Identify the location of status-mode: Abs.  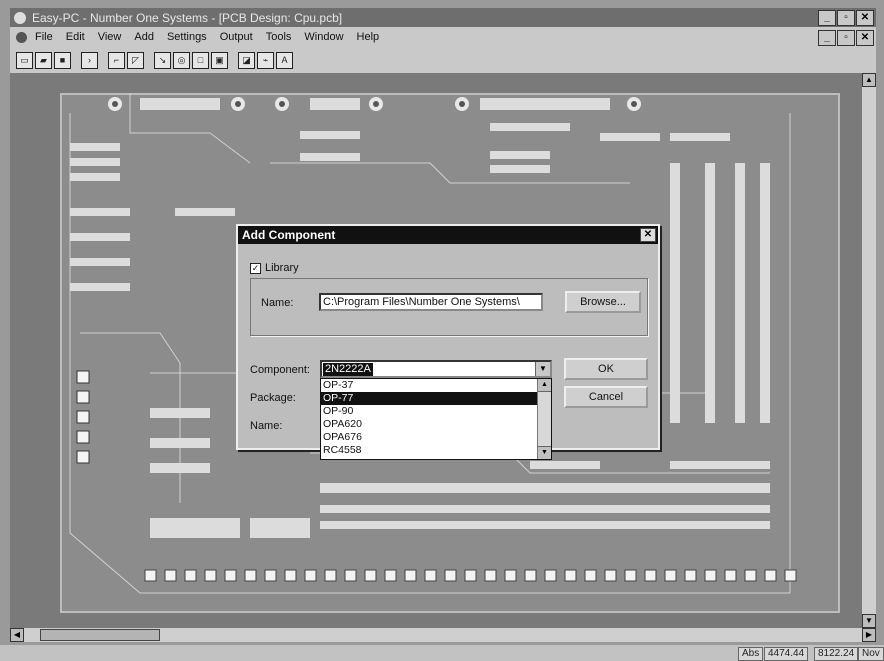
(751, 654).